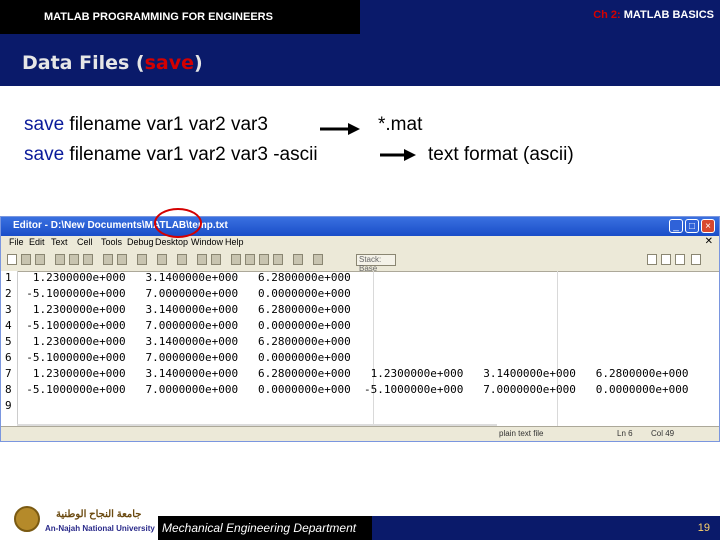  What do you see at coordinates (83, 63) in the screenshot?
I see `slide-title-prefix: Data Files (` at bounding box center [83, 63].